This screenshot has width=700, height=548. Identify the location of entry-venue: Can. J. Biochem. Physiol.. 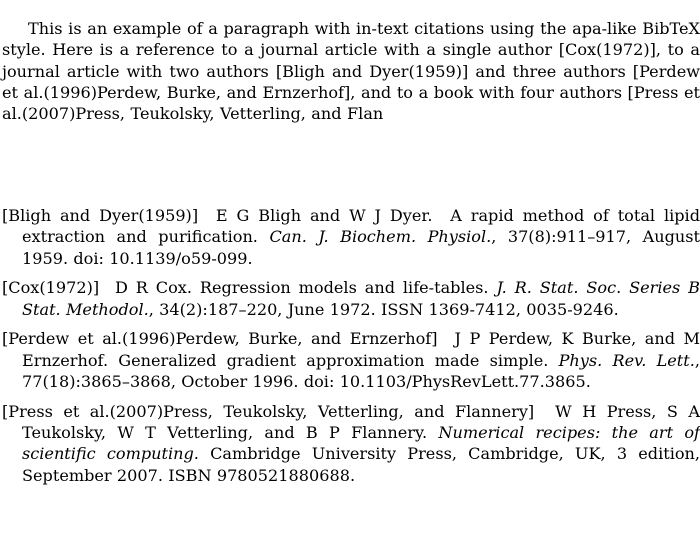
(380, 237).